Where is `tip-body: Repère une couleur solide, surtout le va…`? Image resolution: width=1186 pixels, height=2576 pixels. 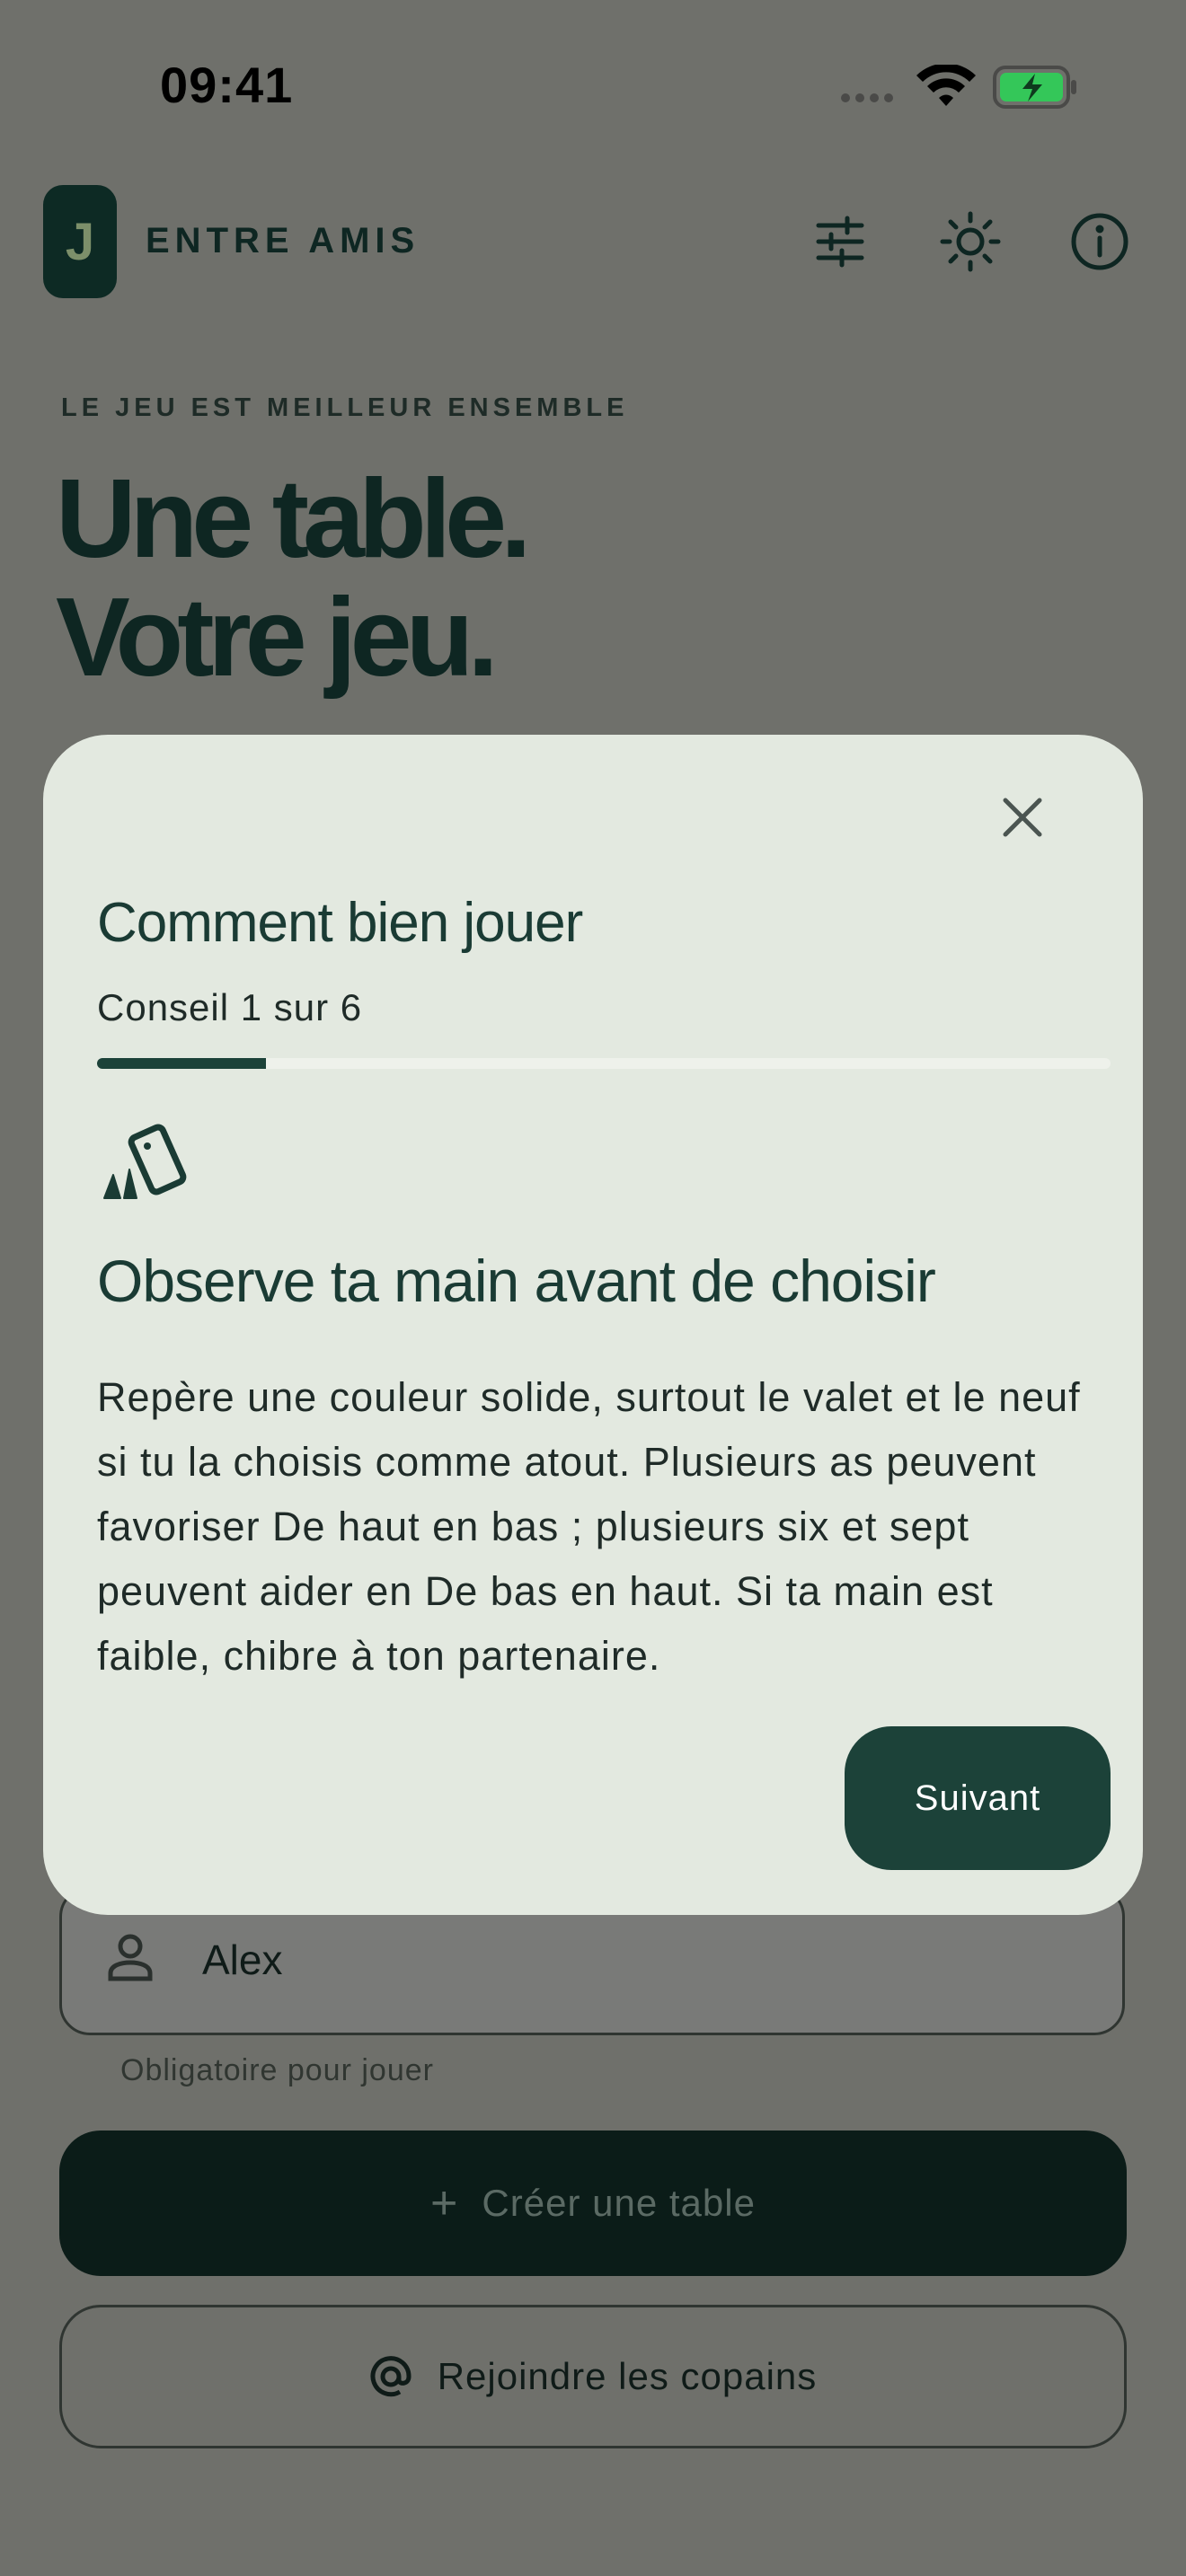 tip-body: Repère une couleur solide, surtout le va… is located at coordinates (589, 1526).